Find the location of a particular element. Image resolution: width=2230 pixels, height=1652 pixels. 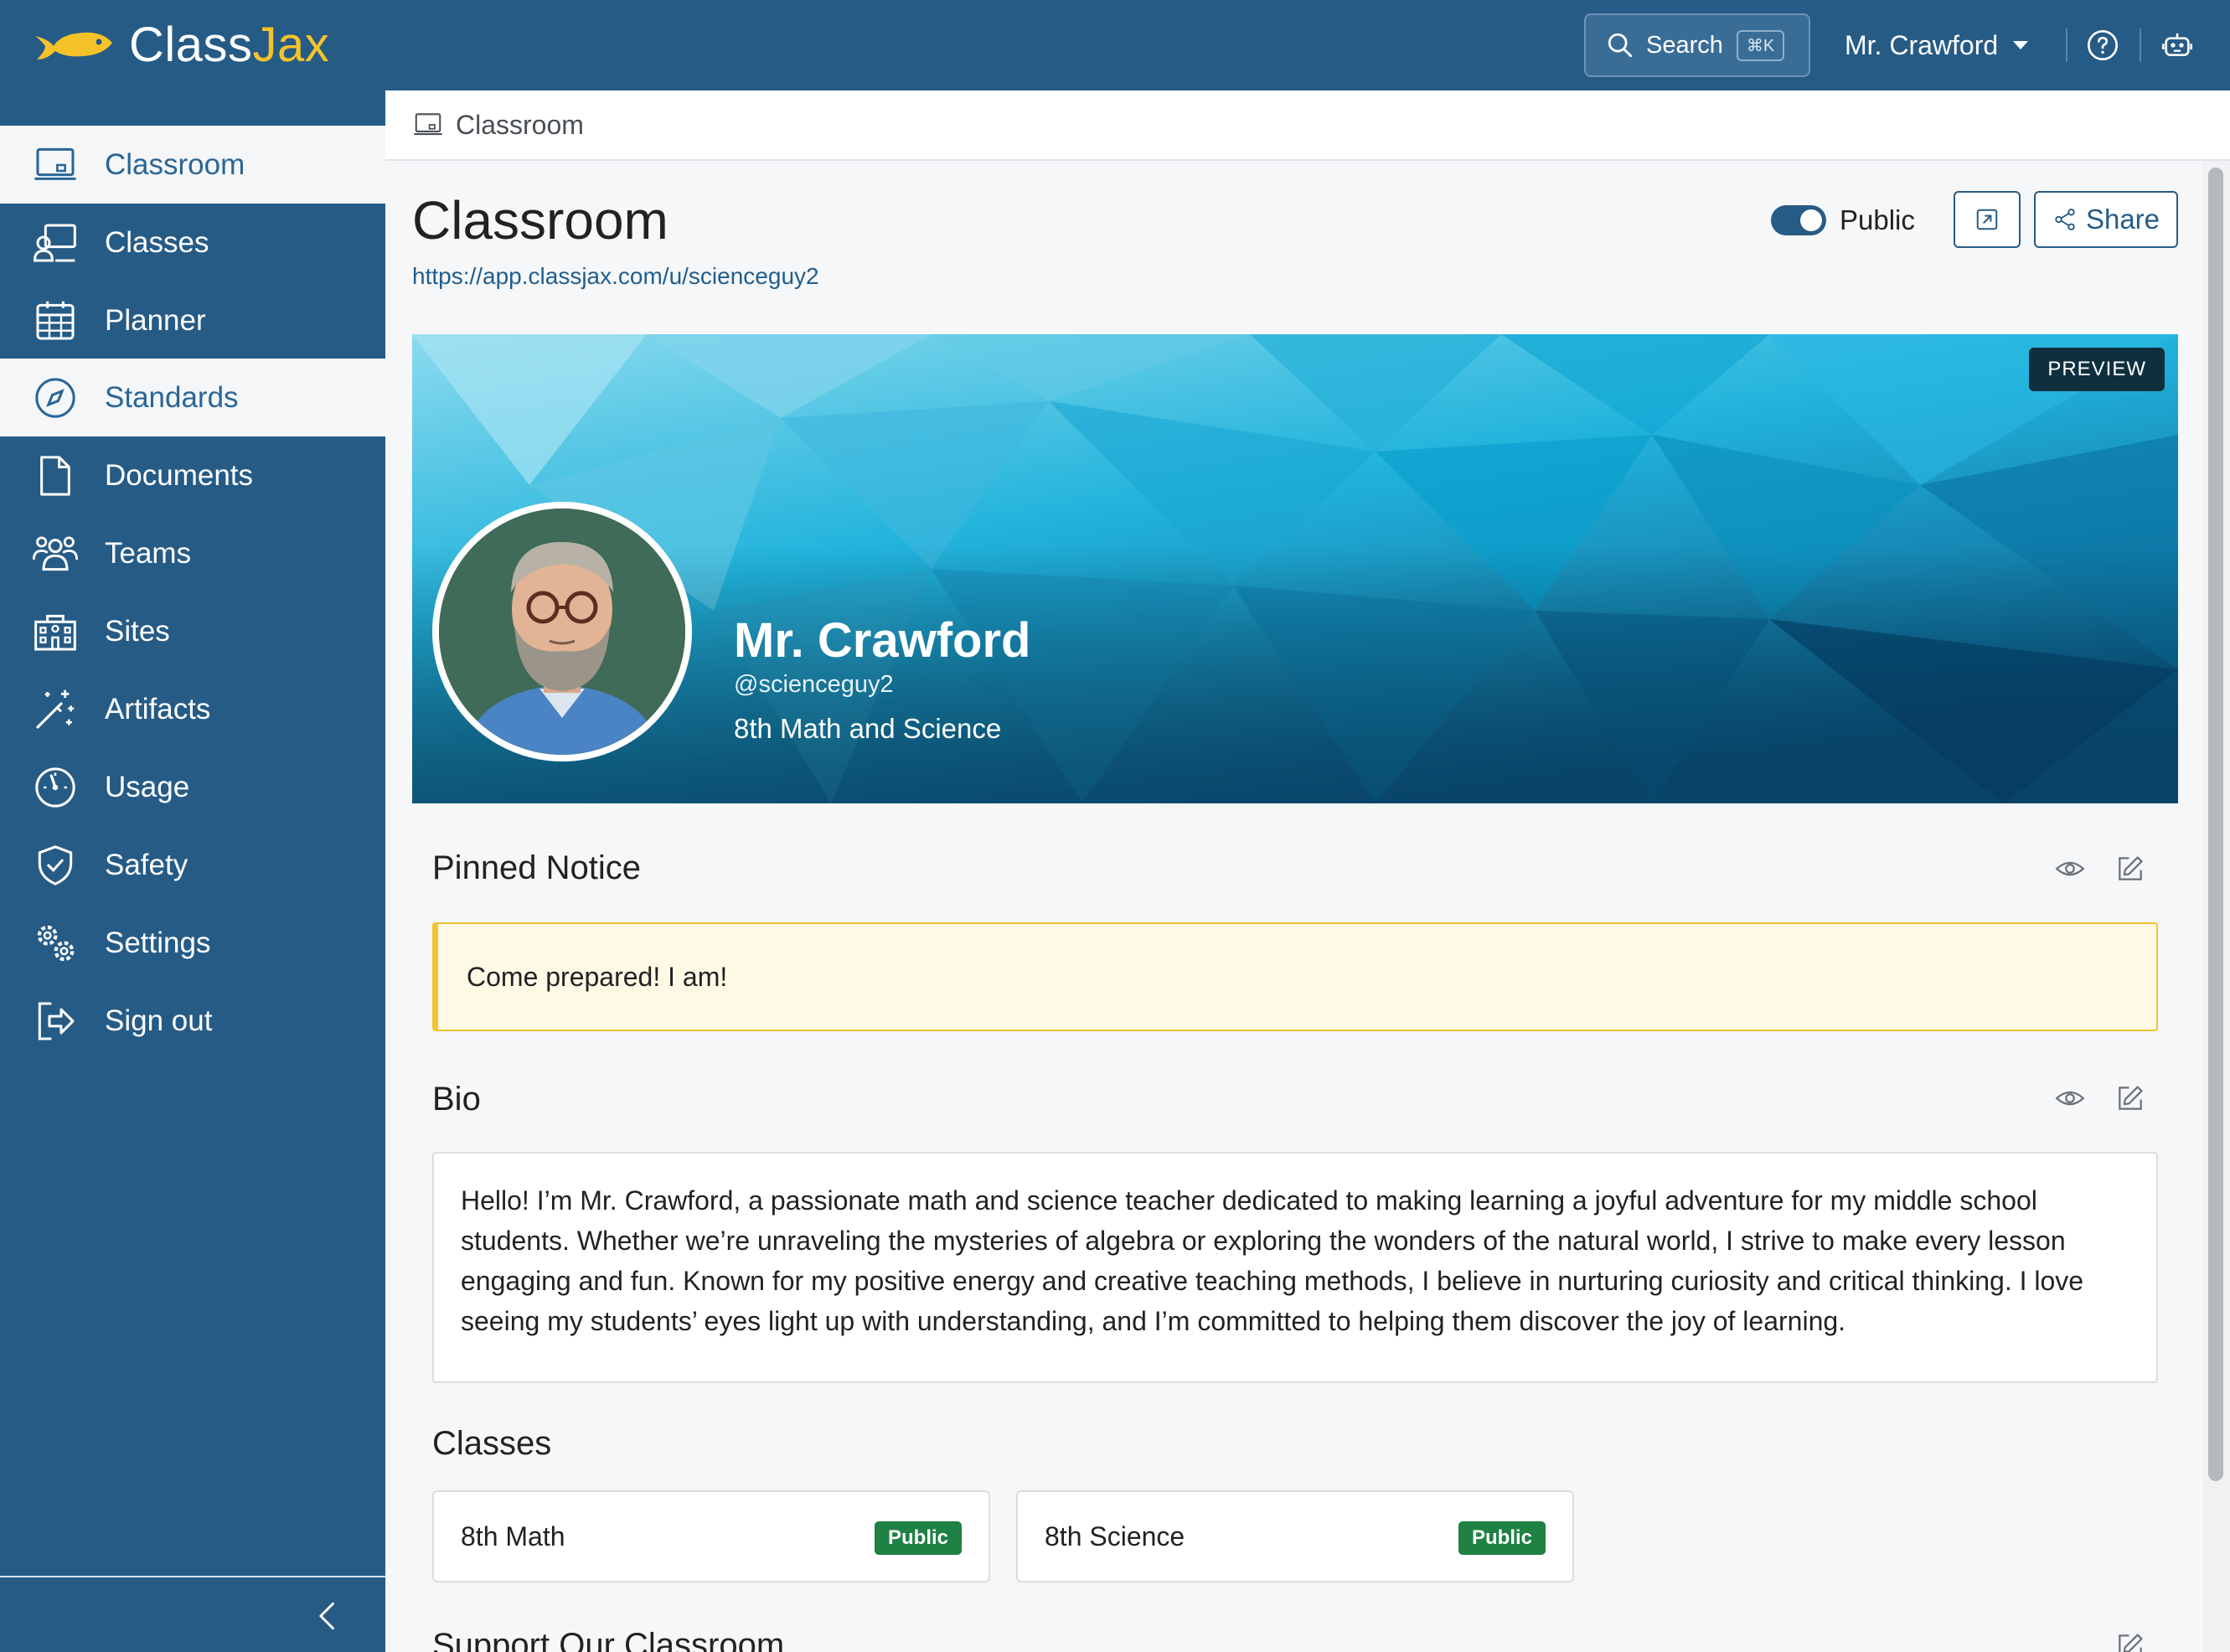

chevron-down-icon is located at coordinates (2021, 45).